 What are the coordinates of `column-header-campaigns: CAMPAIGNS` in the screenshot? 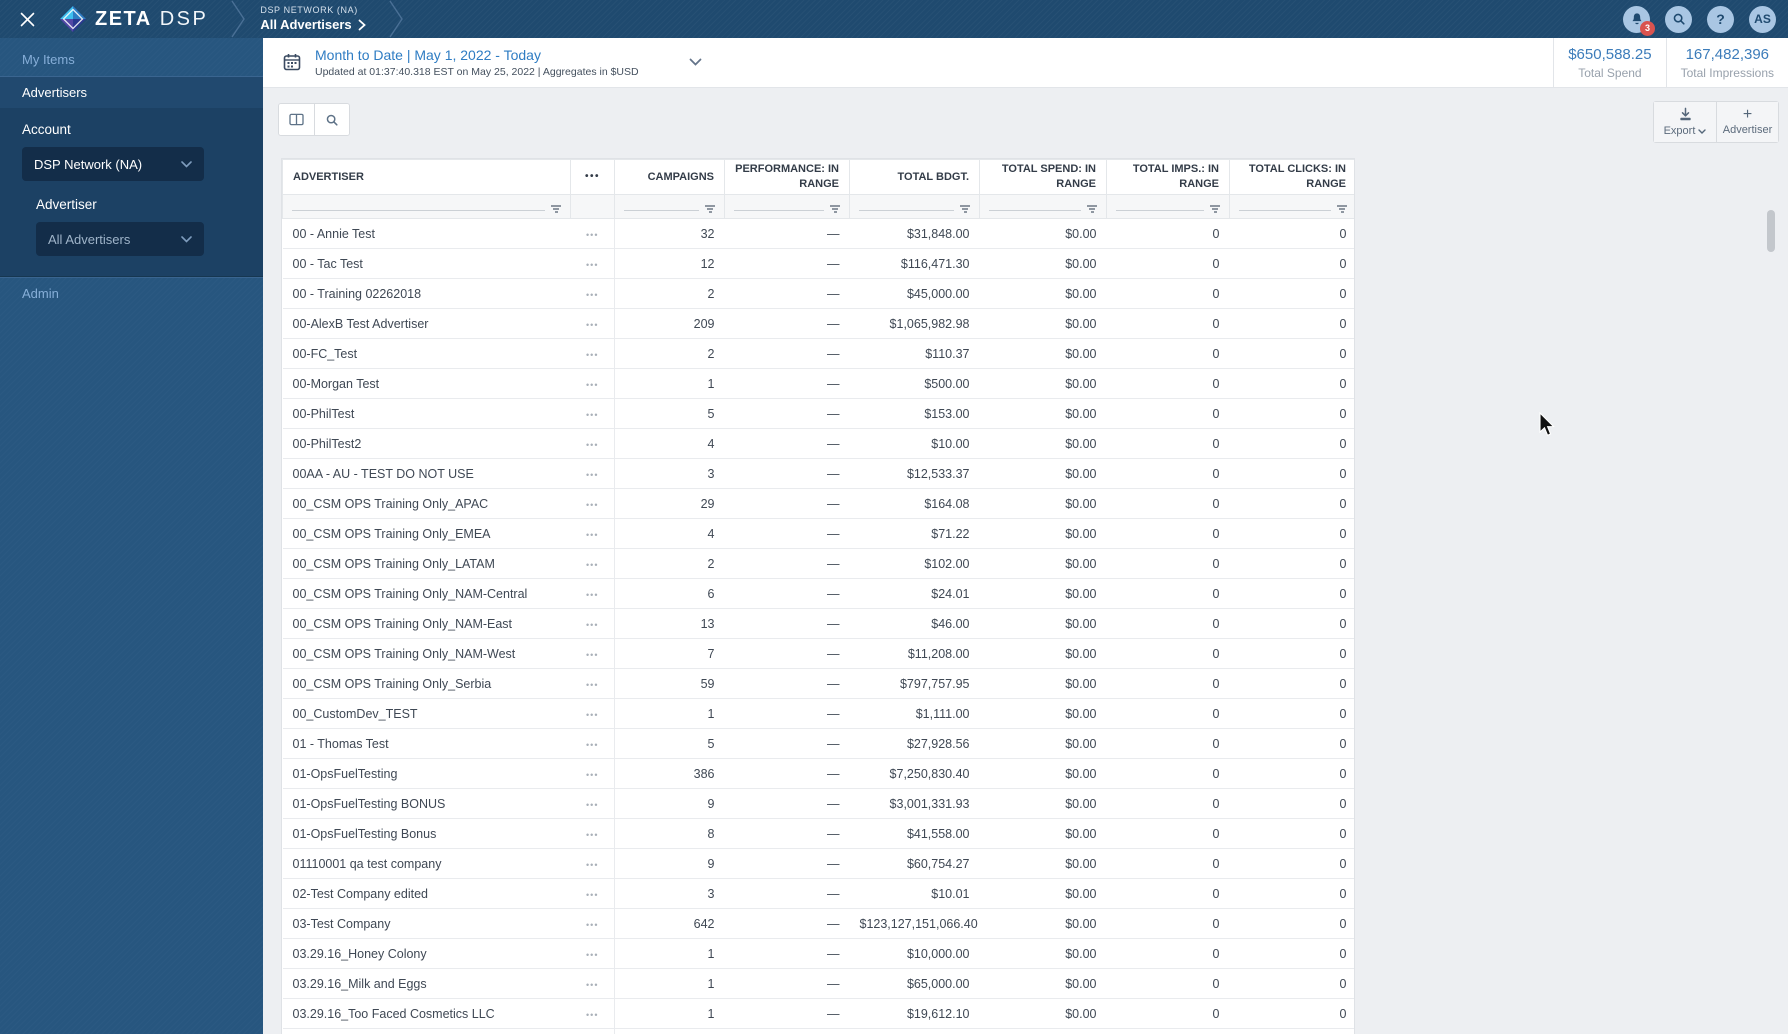 It's located at (669, 177).